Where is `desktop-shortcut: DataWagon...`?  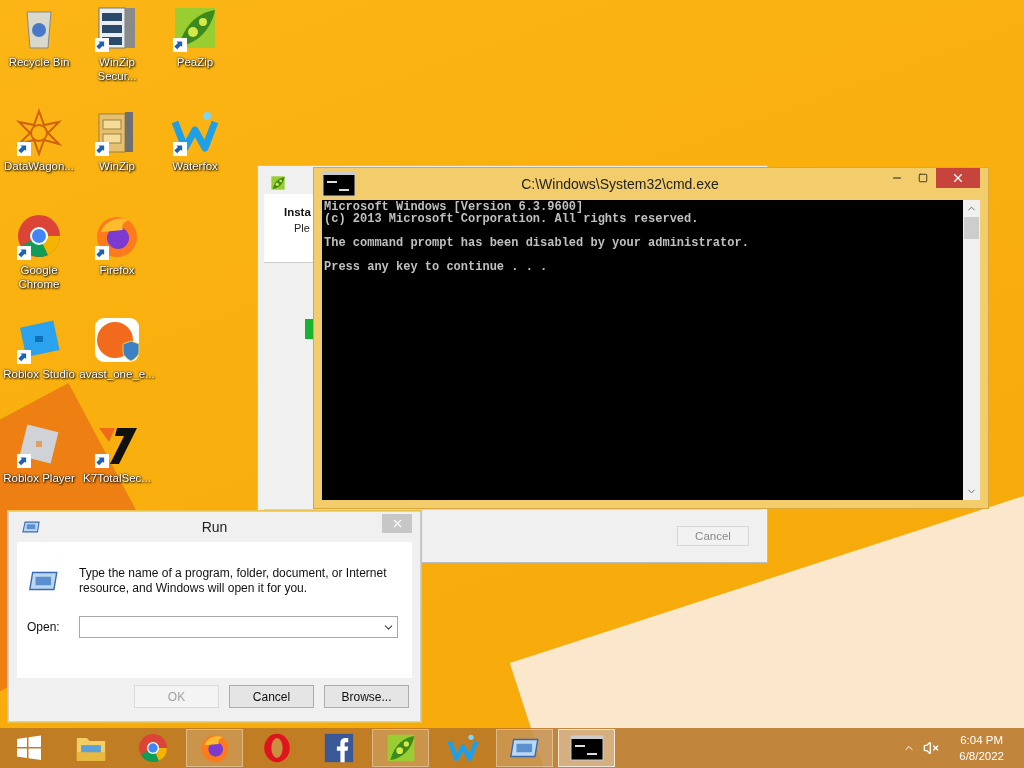 desktop-shortcut: DataWagon... is located at coordinates (39, 148).